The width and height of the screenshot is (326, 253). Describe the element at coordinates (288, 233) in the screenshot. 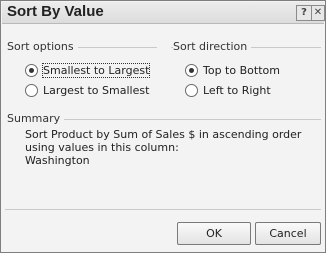

I see `cancel-button: Cancel` at that location.